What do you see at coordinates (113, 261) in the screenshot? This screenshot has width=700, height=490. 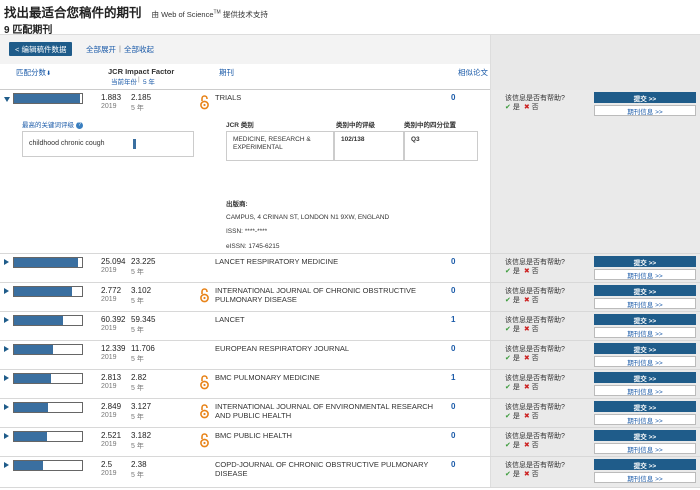 I see `impact-factor-current: 25.094` at bounding box center [113, 261].